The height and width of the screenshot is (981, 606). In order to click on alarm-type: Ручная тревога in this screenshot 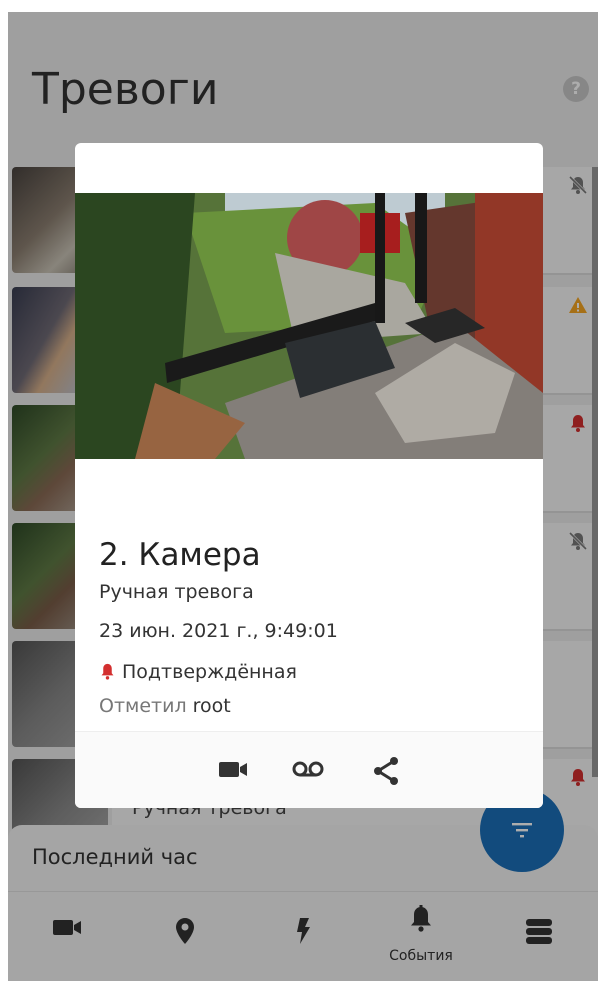, I will do `click(176, 592)`.